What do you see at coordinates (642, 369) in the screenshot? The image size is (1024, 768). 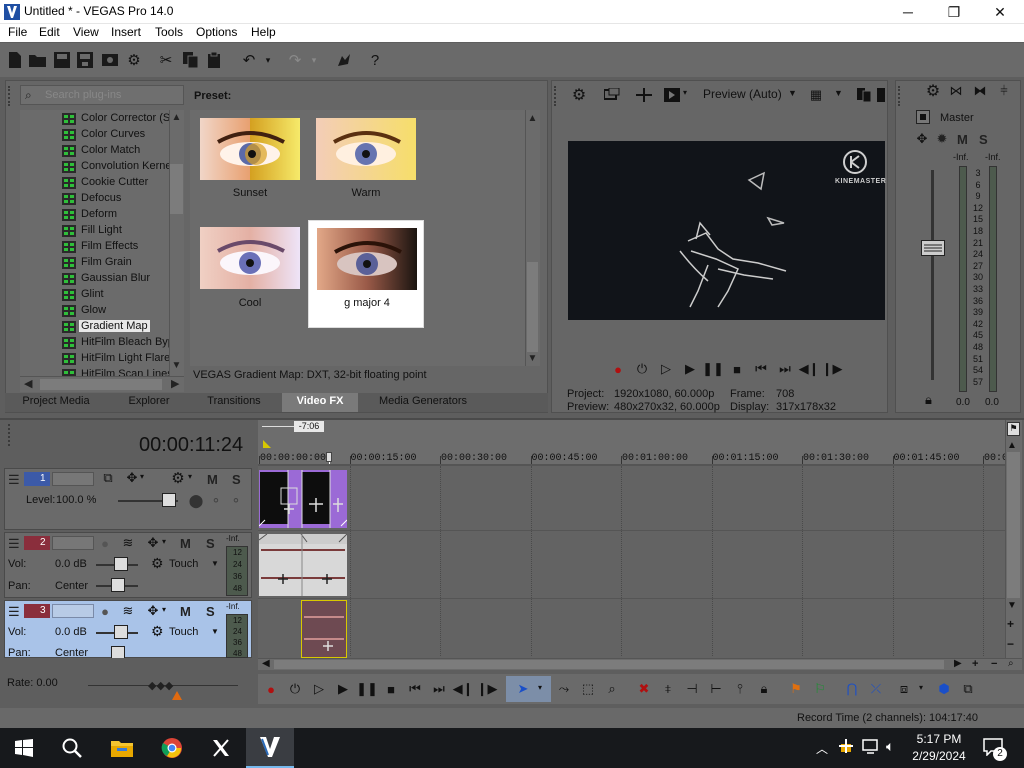 I see `loop-playback-icon: ⏻` at bounding box center [642, 369].